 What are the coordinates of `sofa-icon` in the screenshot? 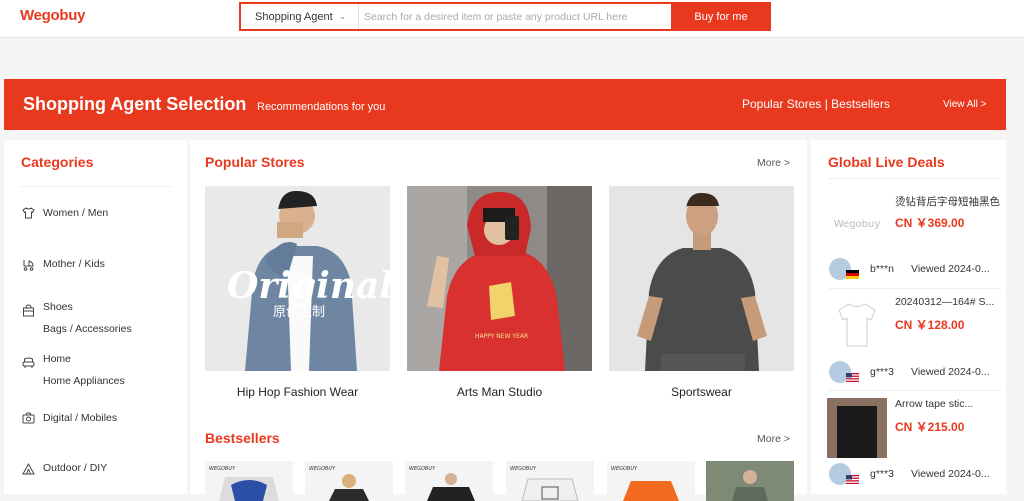 It's located at (28, 362).